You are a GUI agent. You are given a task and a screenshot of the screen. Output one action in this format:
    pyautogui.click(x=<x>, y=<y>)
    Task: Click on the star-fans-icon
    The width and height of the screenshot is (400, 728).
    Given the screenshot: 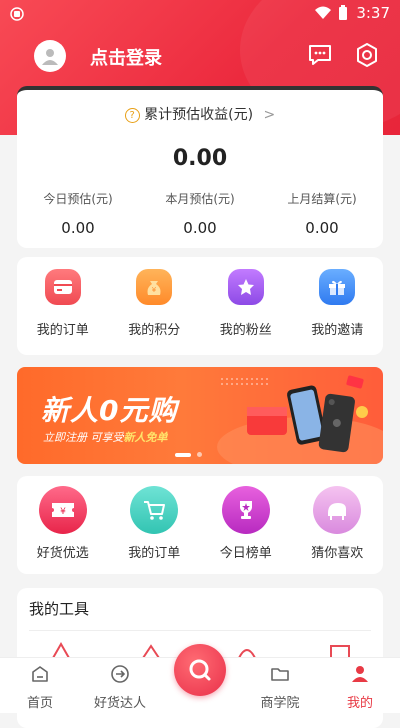 What is the action you would take?
    pyautogui.click(x=245, y=287)
    